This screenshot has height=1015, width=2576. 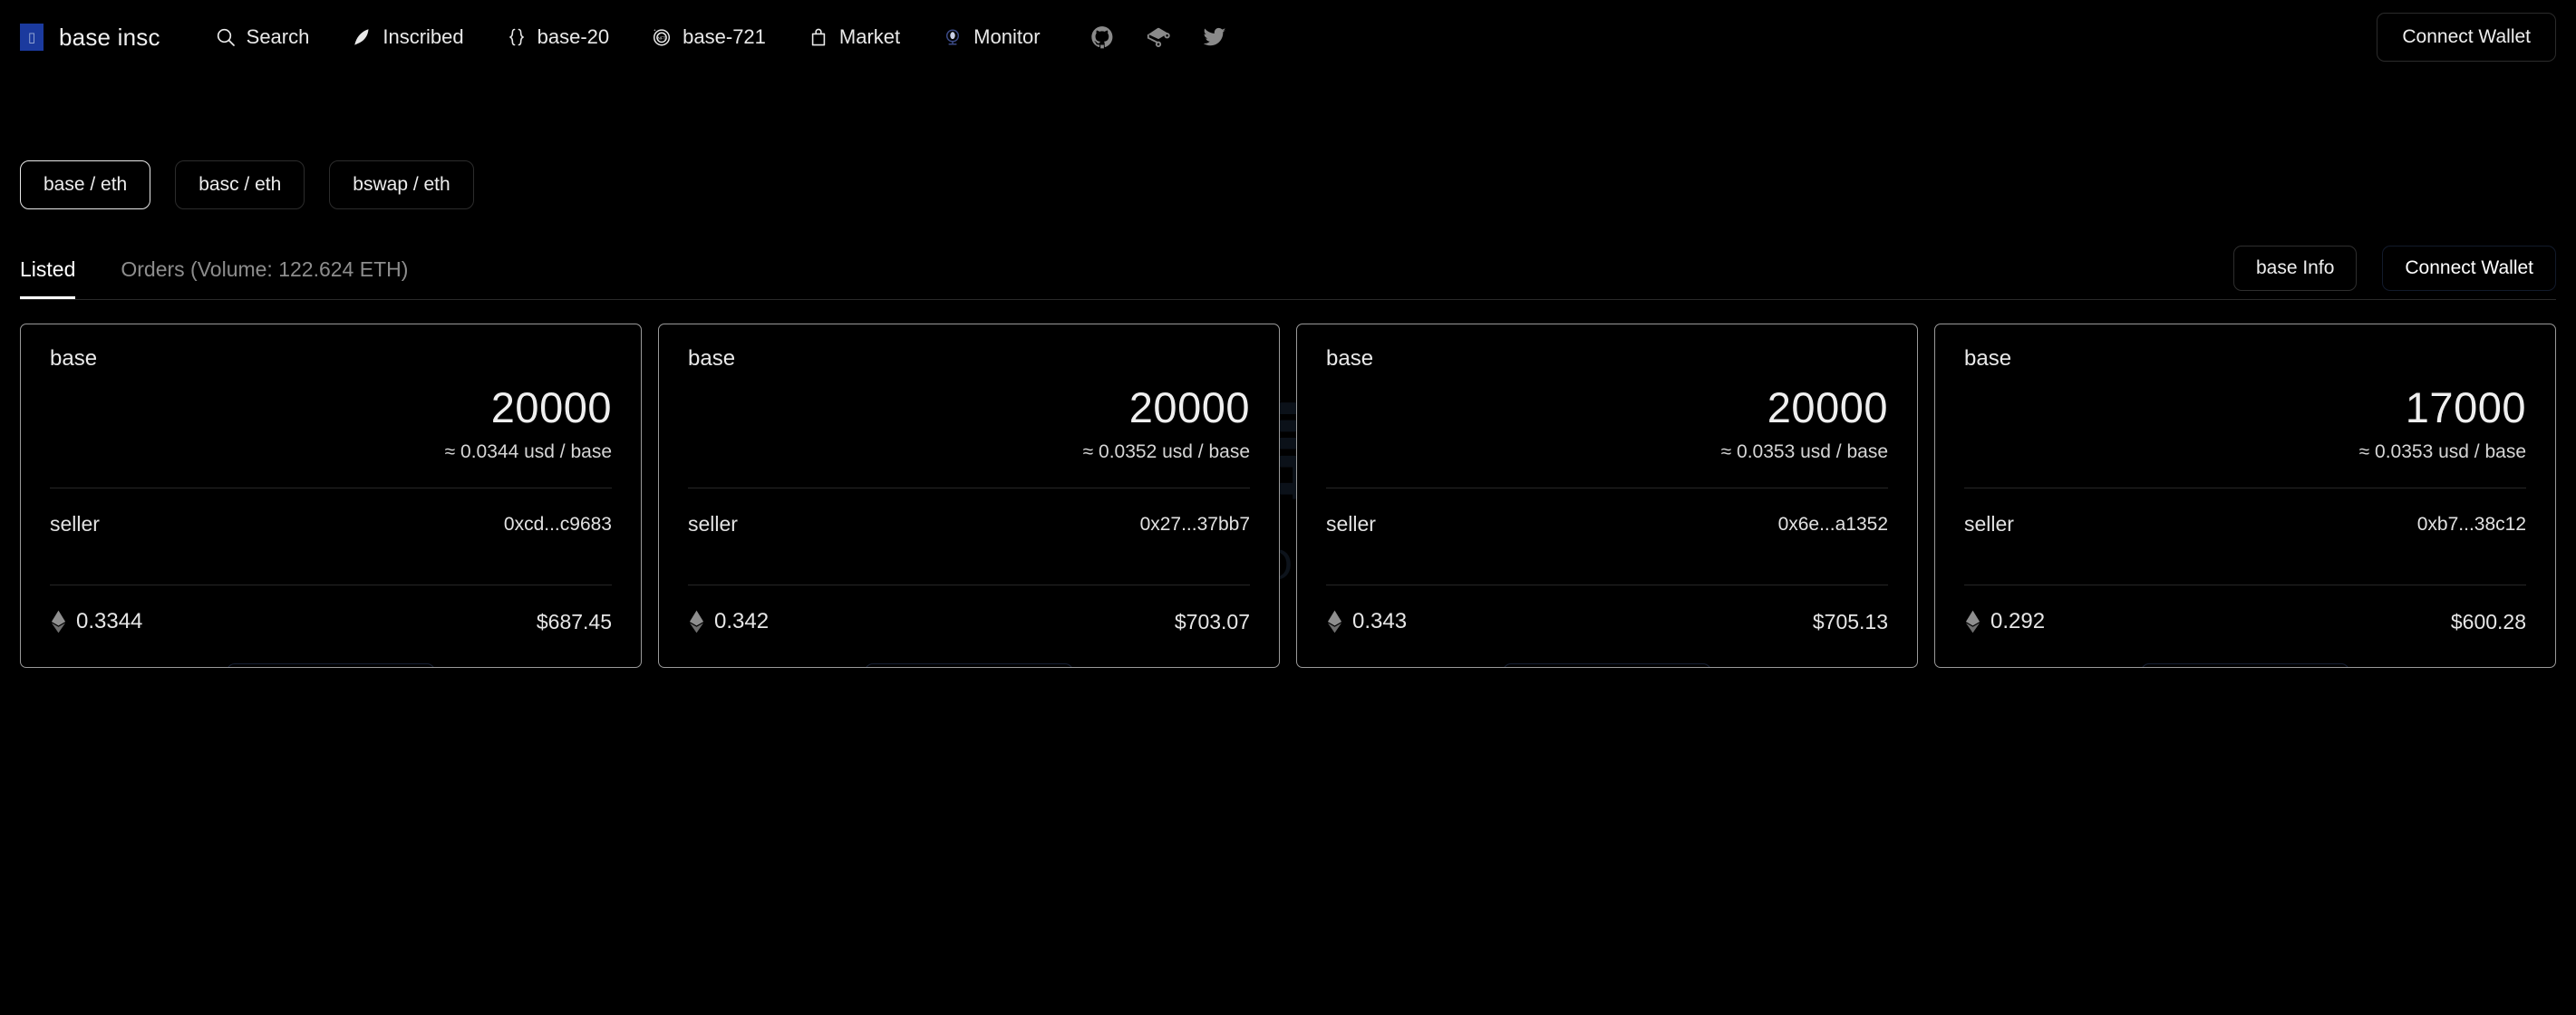 I want to click on card-eth-price: 0.3344, so click(x=96, y=621).